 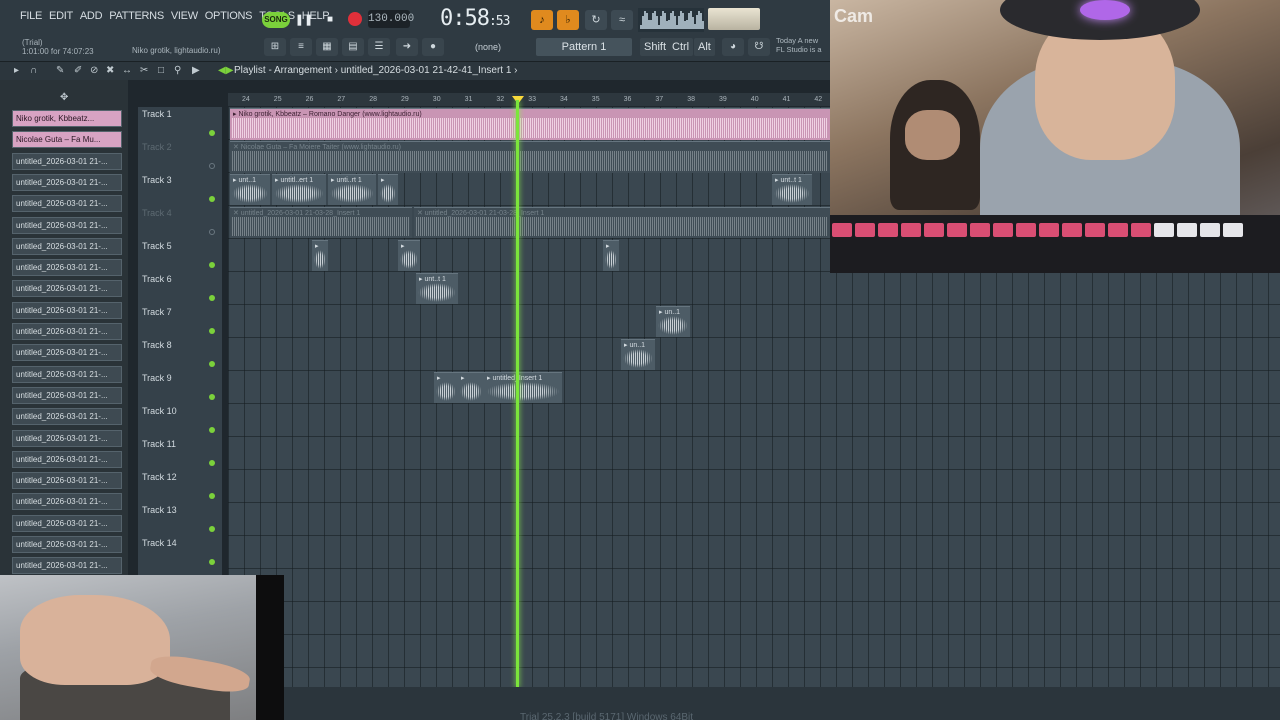 I want to click on menu-patterns: PATTERNS, so click(x=136, y=16).